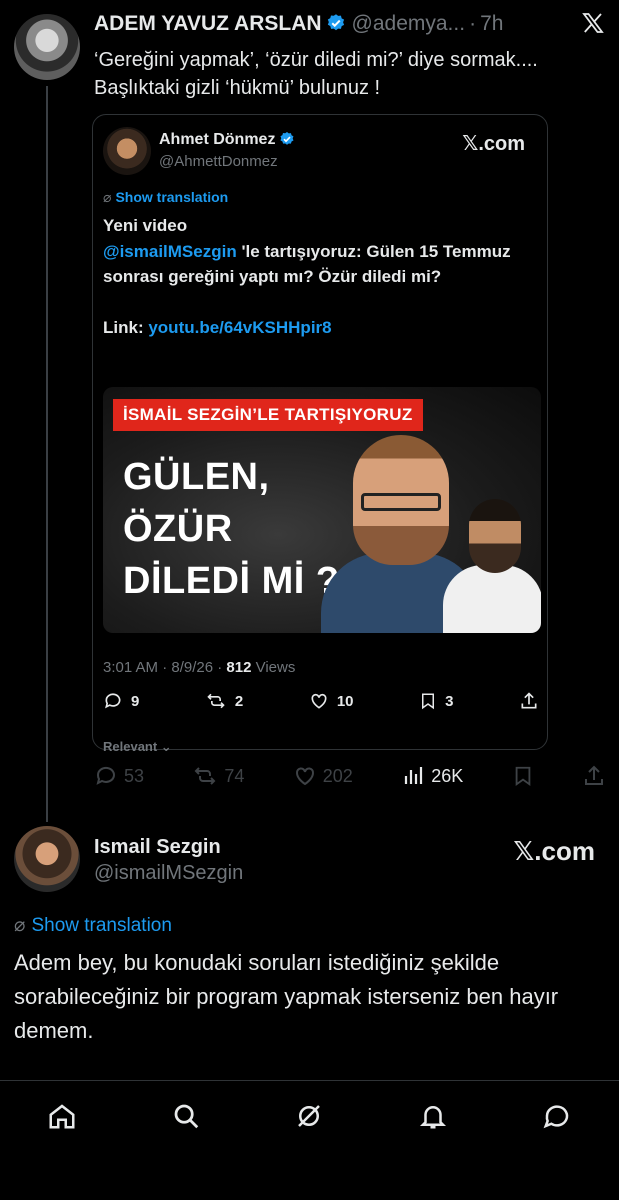 This screenshot has height=1200, width=619. I want to click on thread-line, so click(47, 454).